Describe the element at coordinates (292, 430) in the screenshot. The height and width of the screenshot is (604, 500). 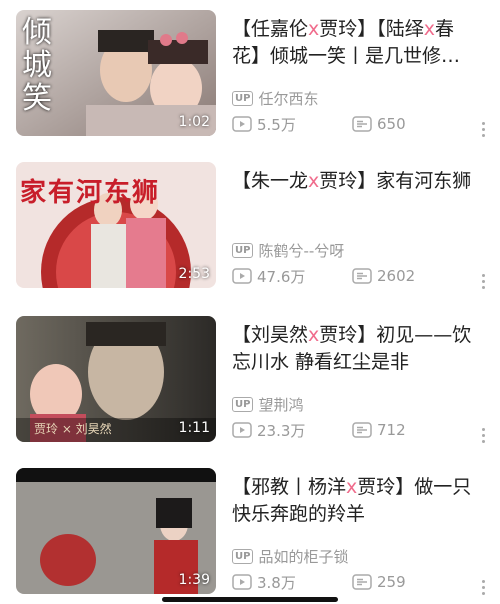
I see `view-count: 23.3万` at that location.